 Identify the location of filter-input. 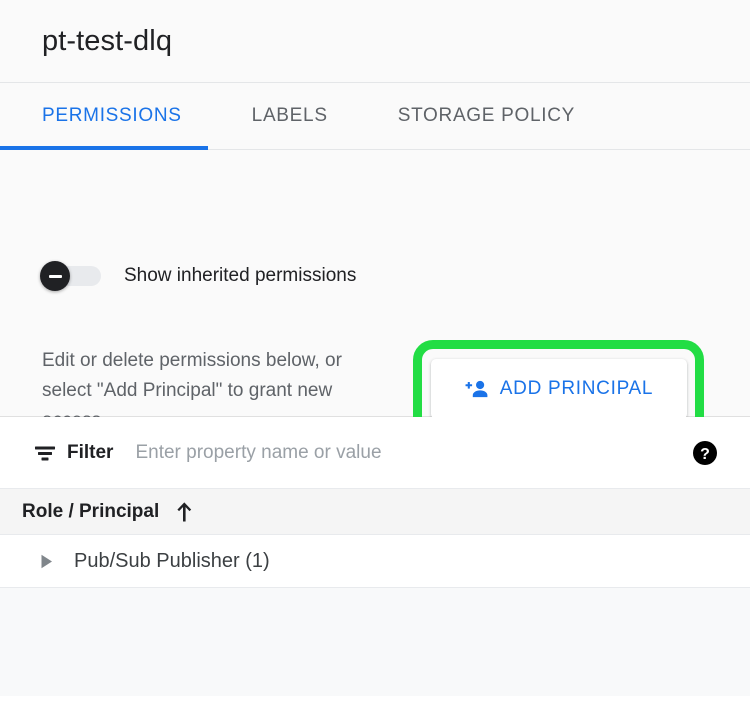
(407, 452).